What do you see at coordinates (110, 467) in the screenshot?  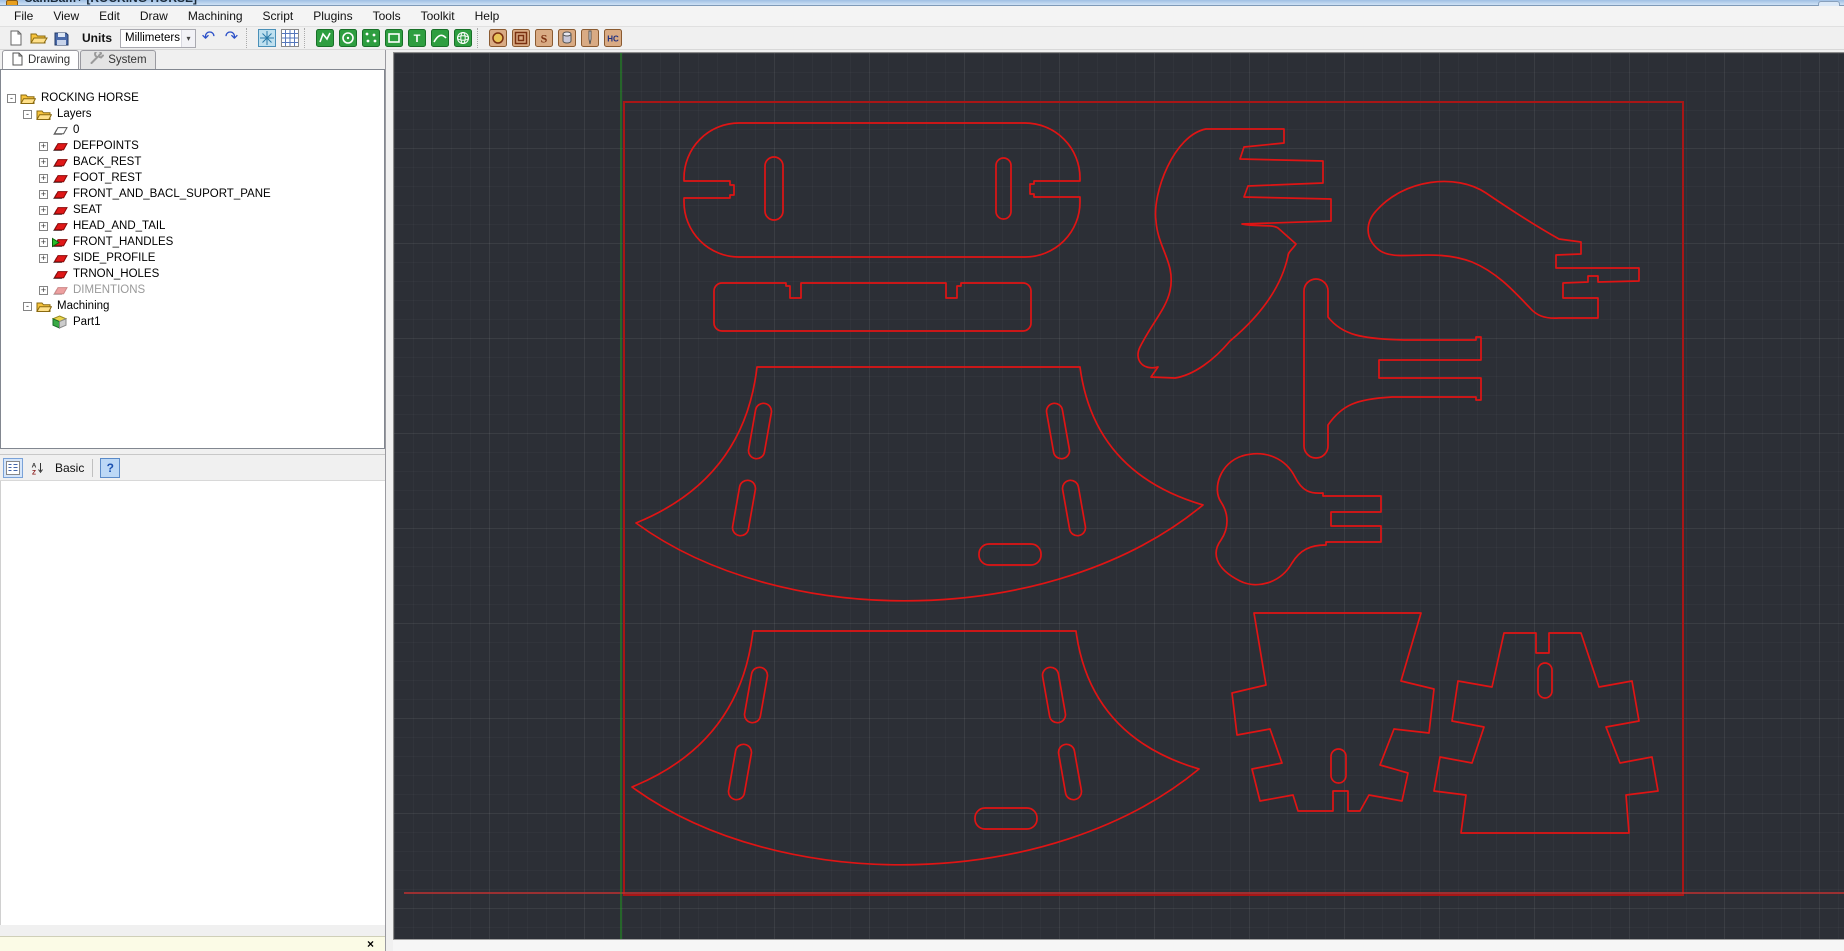 I see `help-button: ?` at bounding box center [110, 467].